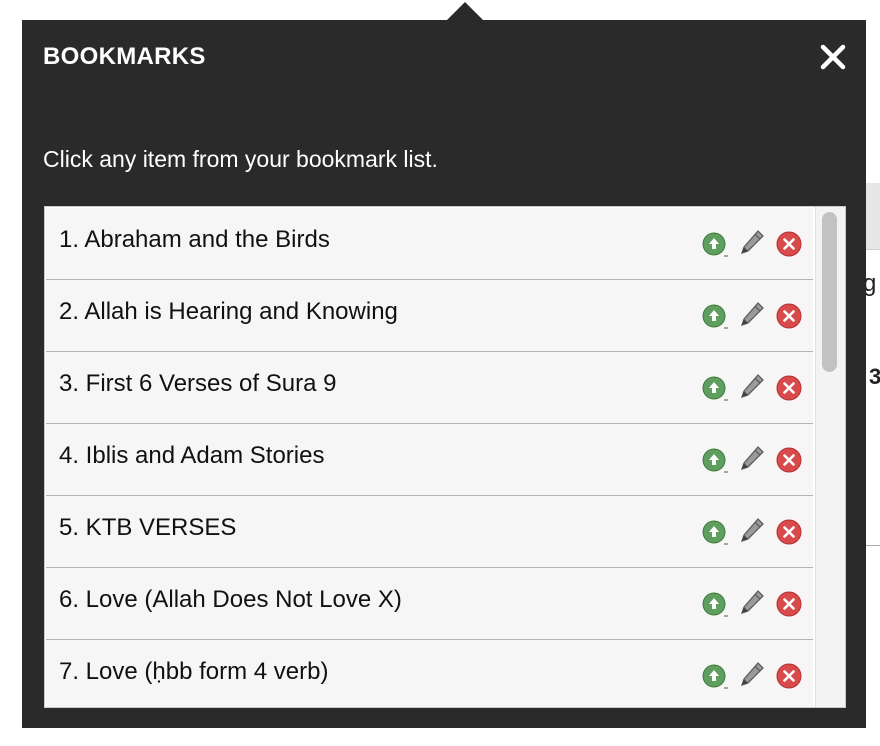  Describe the element at coordinates (429, 388) in the screenshot. I see `bookmark-item: 3. First 6 Verses of Sura 9` at that location.